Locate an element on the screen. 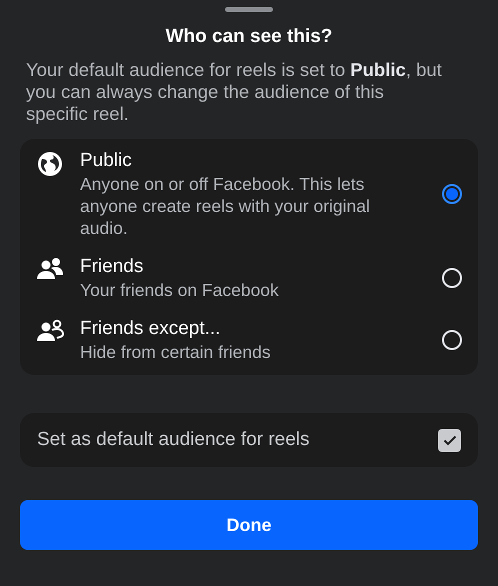  description-text: Your default audience for reels is set to Public, but you can always change the audience of this specific reel. is located at coordinates (234, 92).